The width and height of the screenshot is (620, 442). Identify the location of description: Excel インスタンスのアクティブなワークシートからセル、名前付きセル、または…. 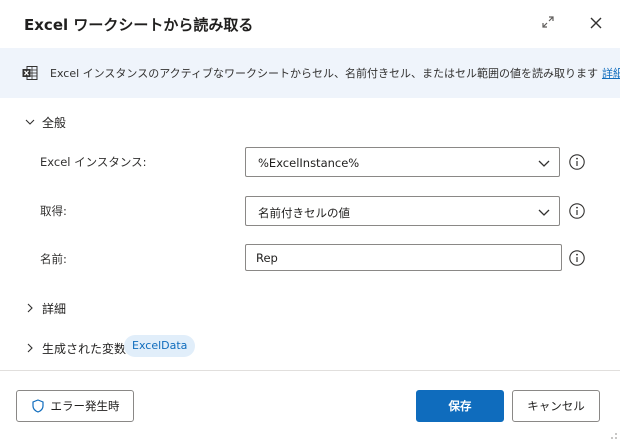
(324, 73).